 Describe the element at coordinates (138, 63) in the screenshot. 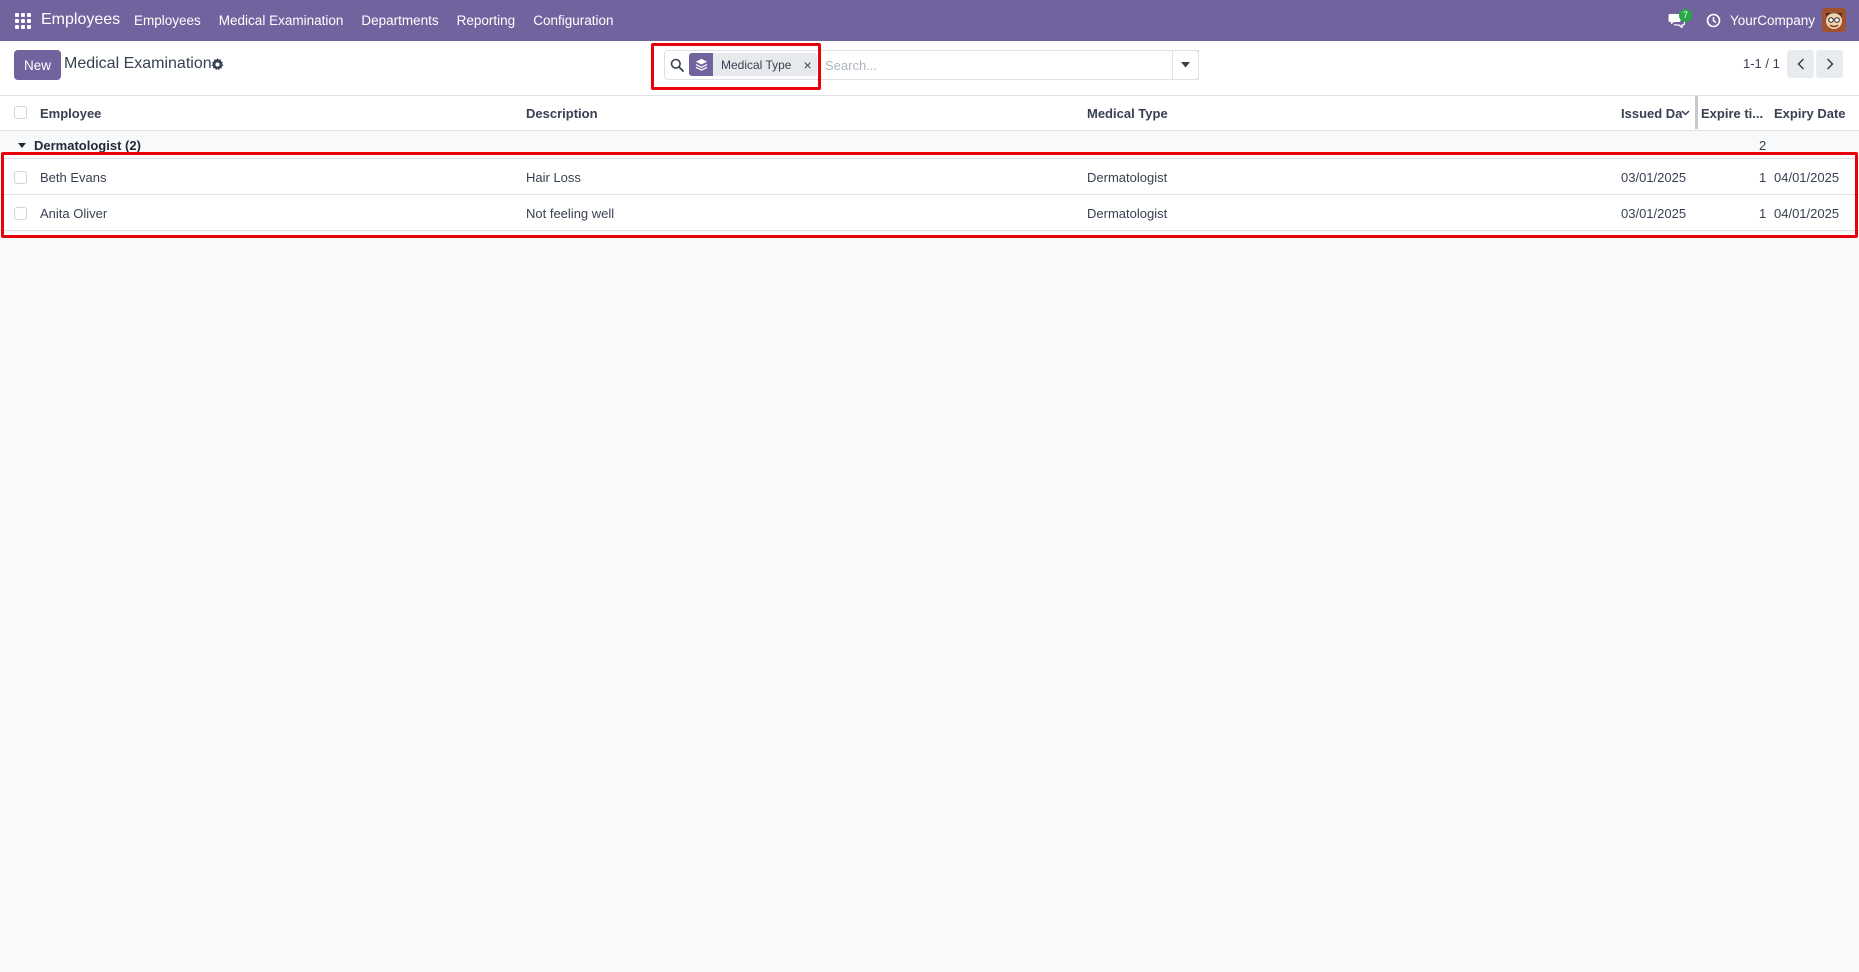

I see `page-title: Medical Examination` at that location.